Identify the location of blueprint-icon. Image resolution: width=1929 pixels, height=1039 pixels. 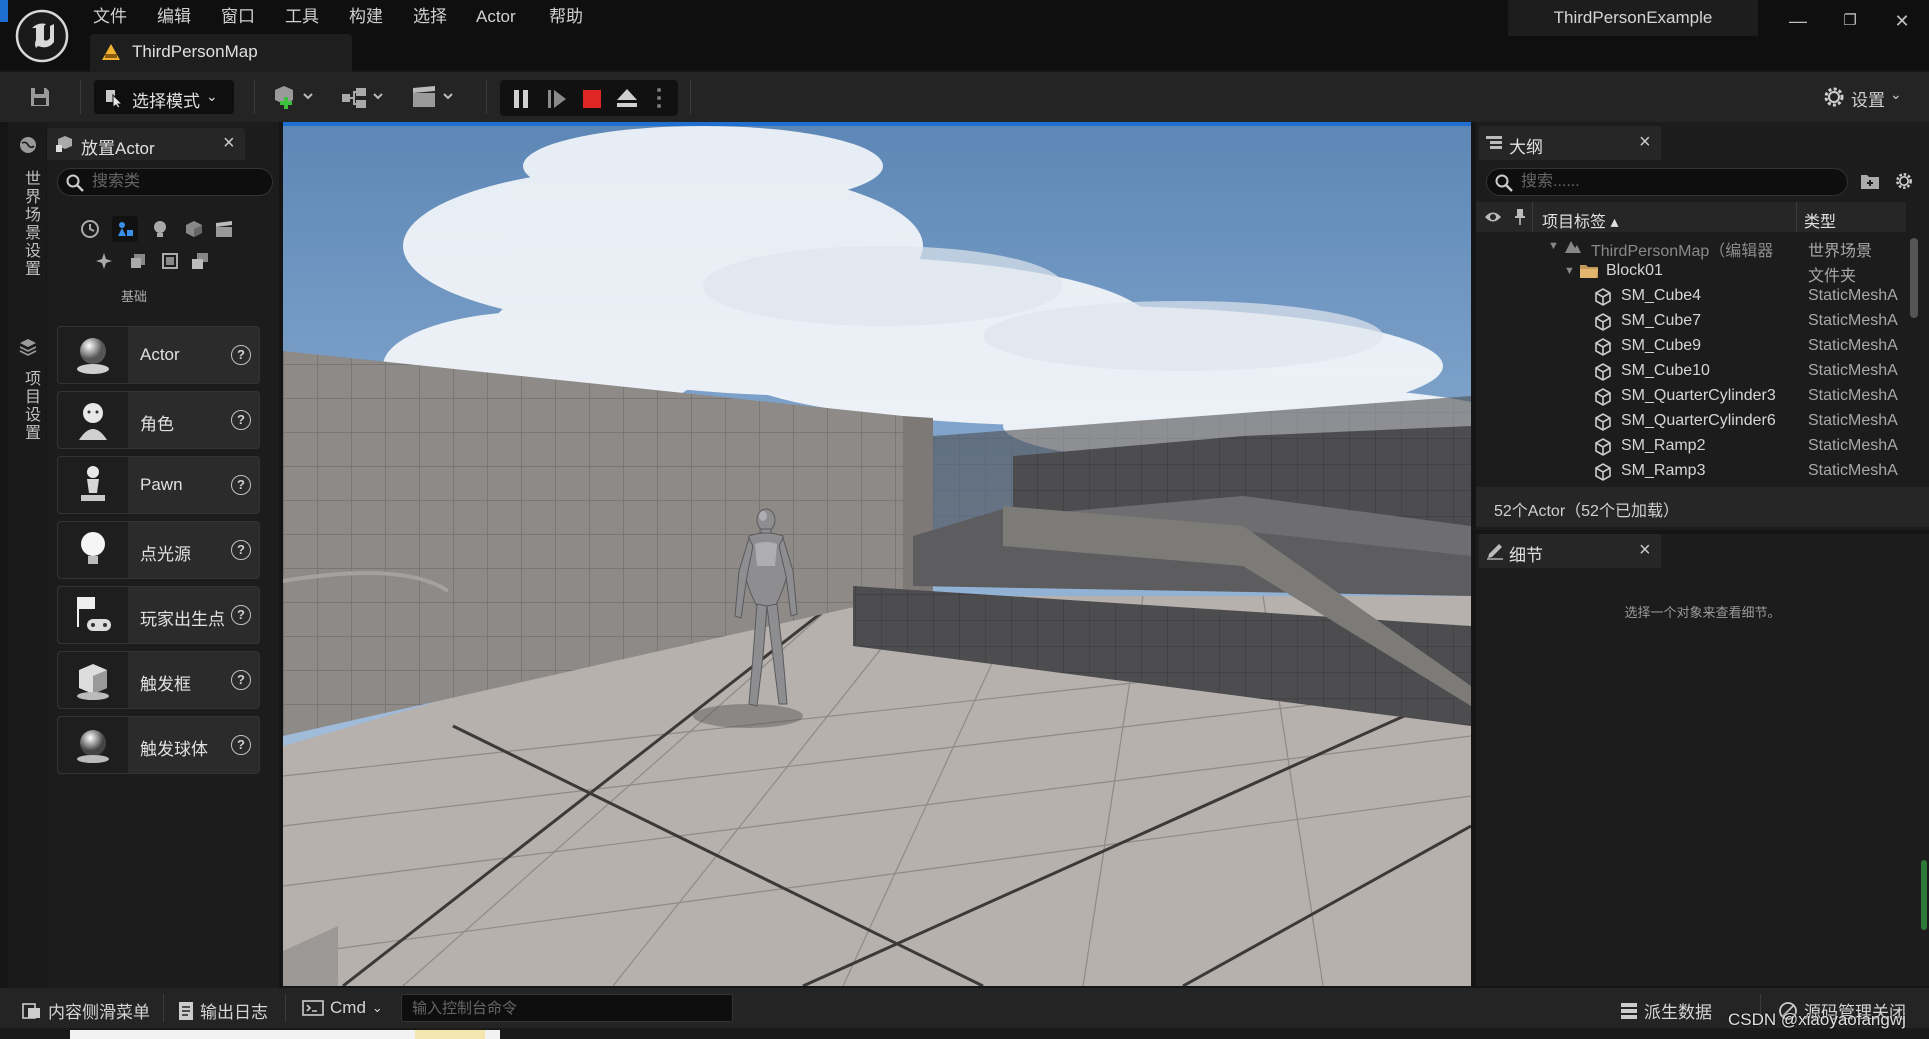
(364, 97).